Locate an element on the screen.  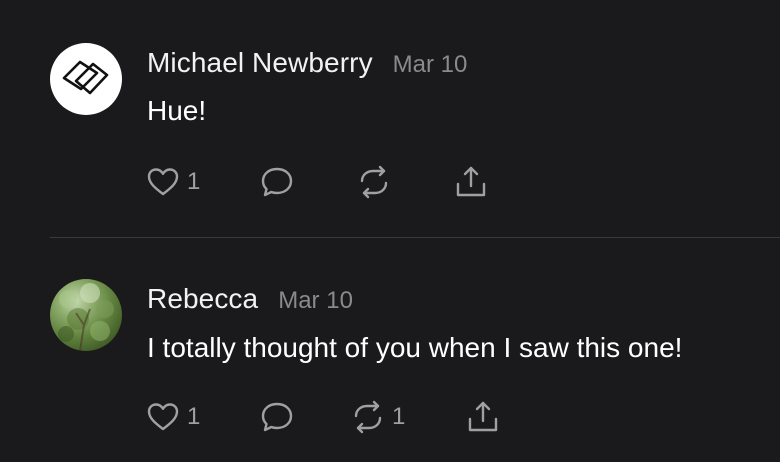
author-name: Rebecca is located at coordinates (202, 299).